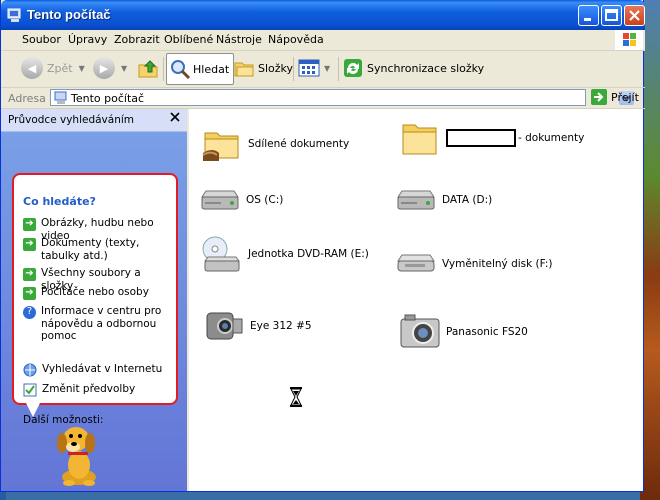 The height and width of the screenshot is (500, 660). What do you see at coordinates (416, 263) in the screenshot?
I see `removable-disk-icon` at bounding box center [416, 263].